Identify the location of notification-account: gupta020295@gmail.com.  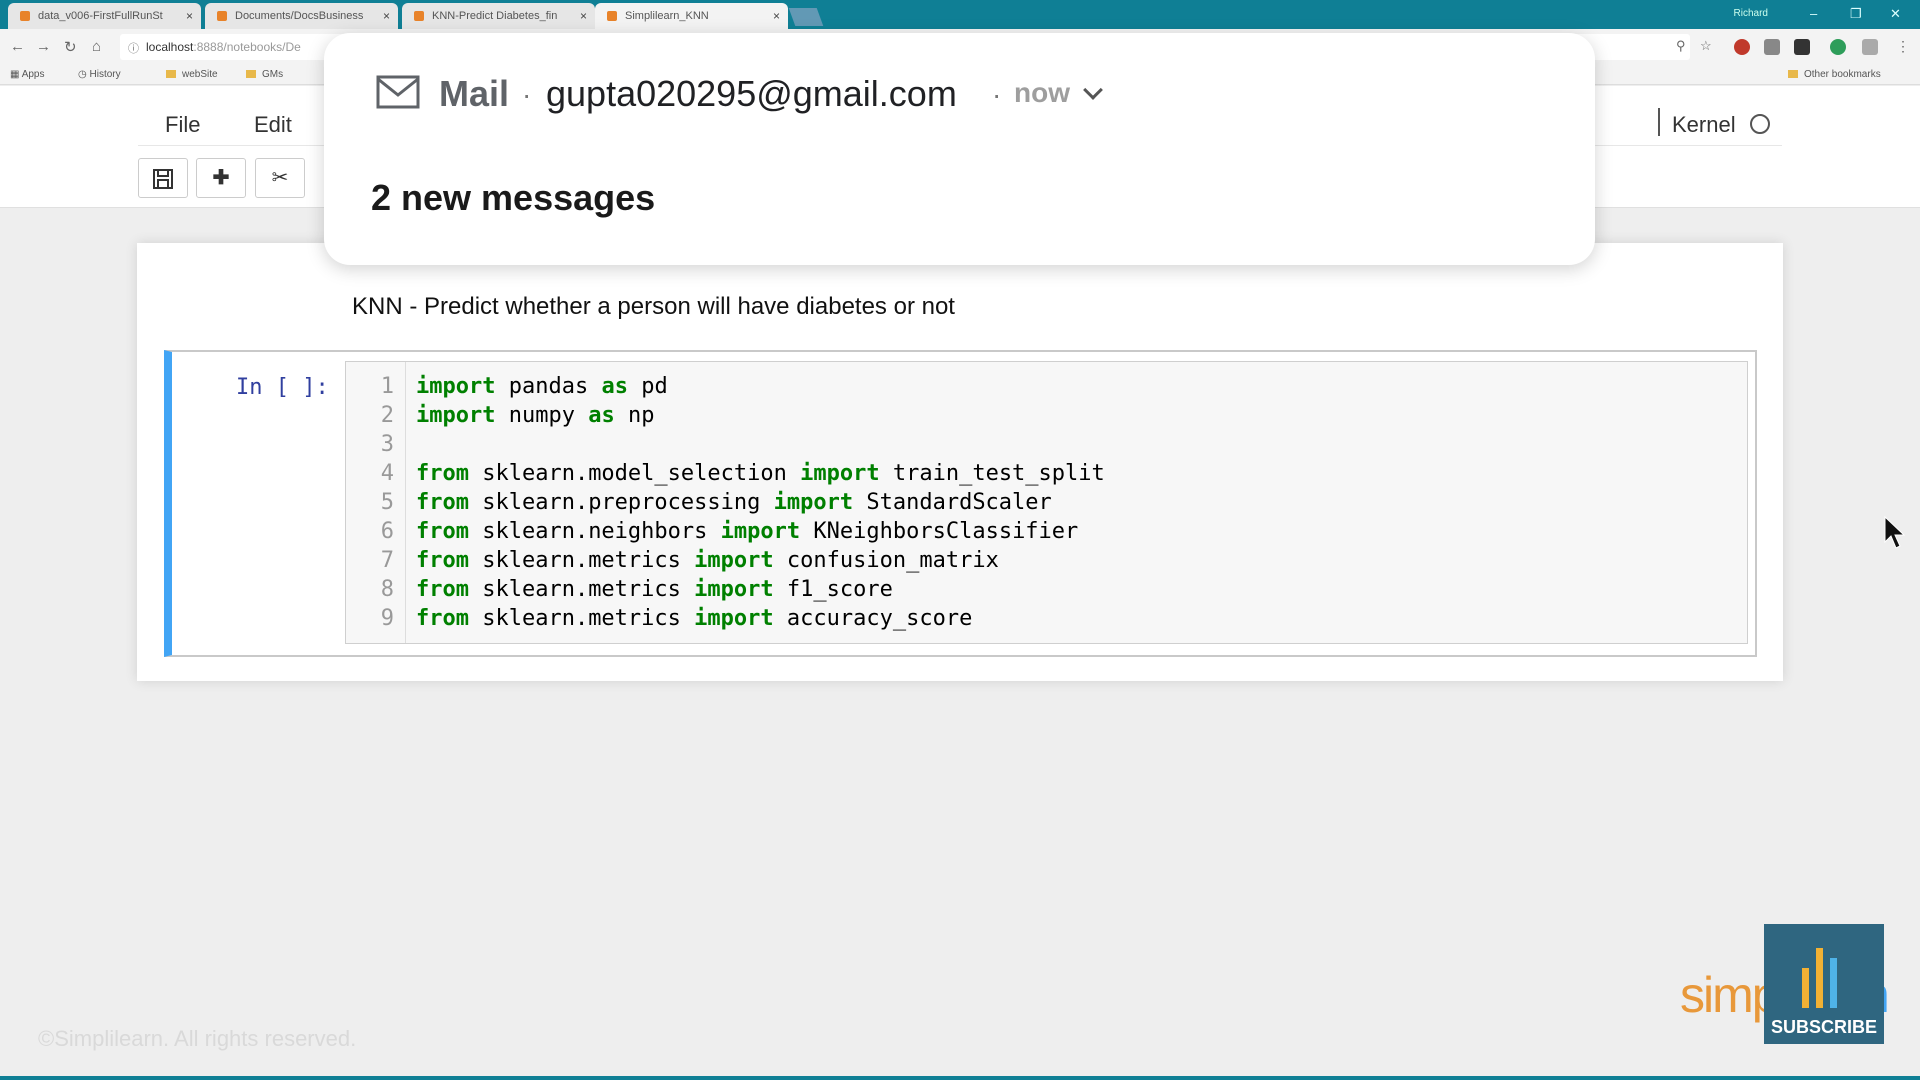
(751, 93).